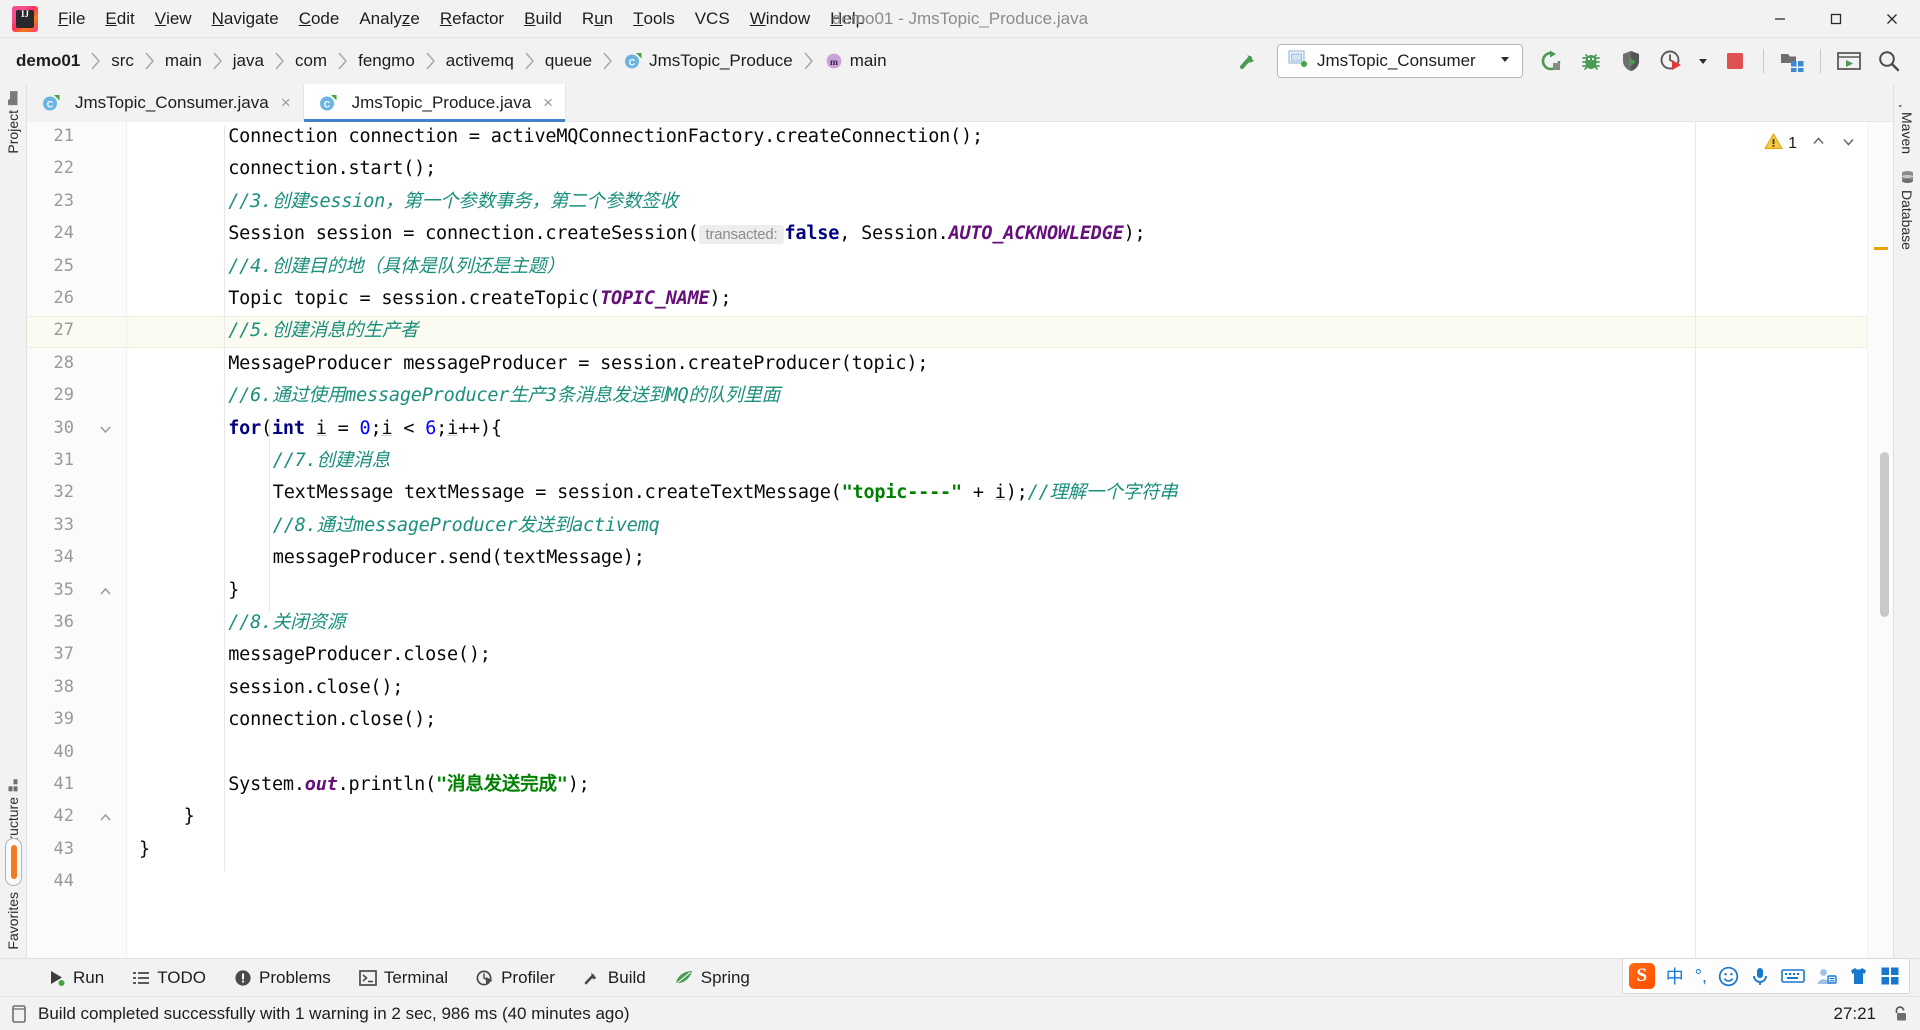 The image size is (1920, 1030). What do you see at coordinates (54, 654) in the screenshot?
I see `line-number: 37` at bounding box center [54, 654].